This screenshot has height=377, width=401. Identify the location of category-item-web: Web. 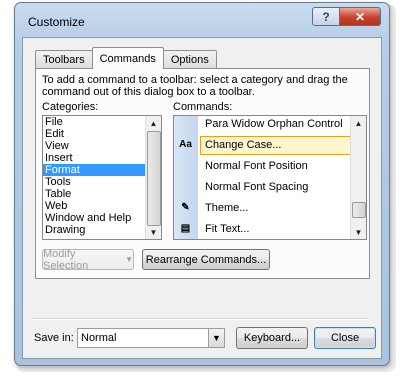
(102, 206).